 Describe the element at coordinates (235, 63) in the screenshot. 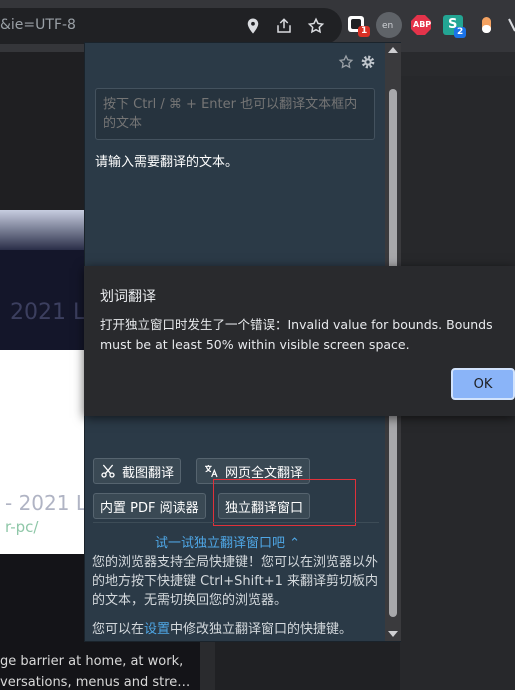

I see `popup-header` at that location.